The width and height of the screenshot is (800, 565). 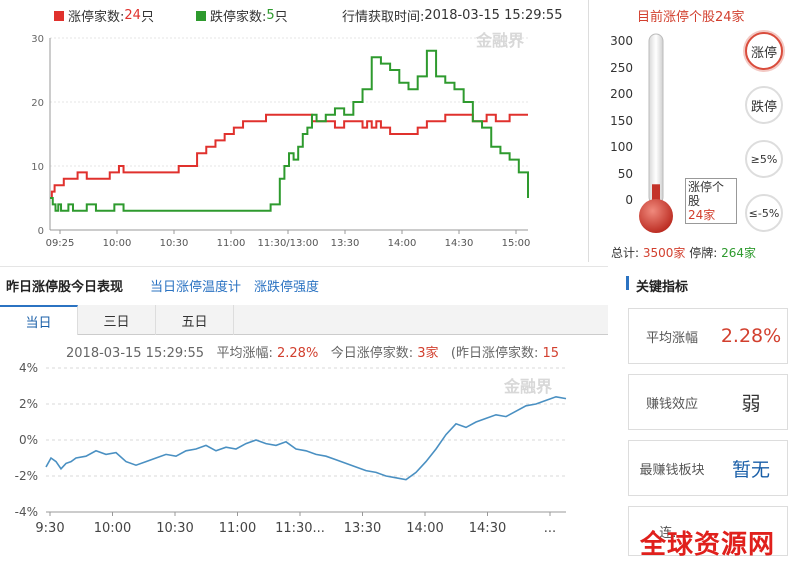 What do you see at coordinates (708, 545) in the screenshot?
I see `site-watermark: 全球资源网` at bounding box center [708, 545].